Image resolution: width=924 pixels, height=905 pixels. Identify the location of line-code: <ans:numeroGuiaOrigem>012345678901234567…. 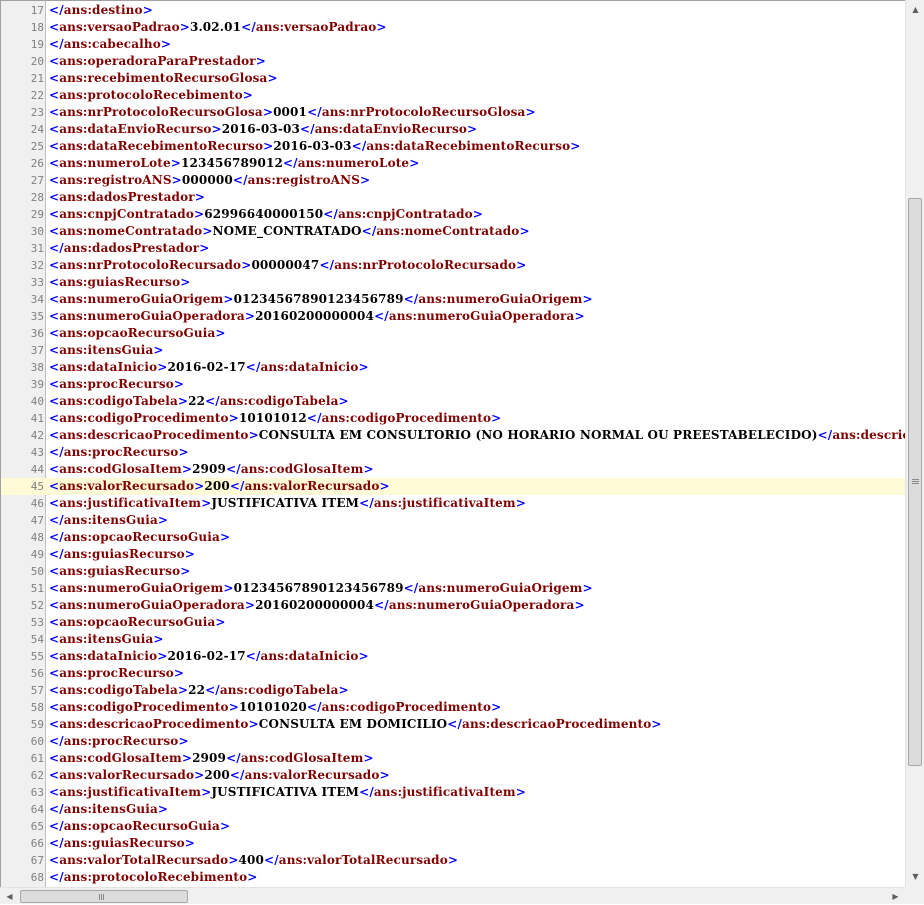
(321, 588).